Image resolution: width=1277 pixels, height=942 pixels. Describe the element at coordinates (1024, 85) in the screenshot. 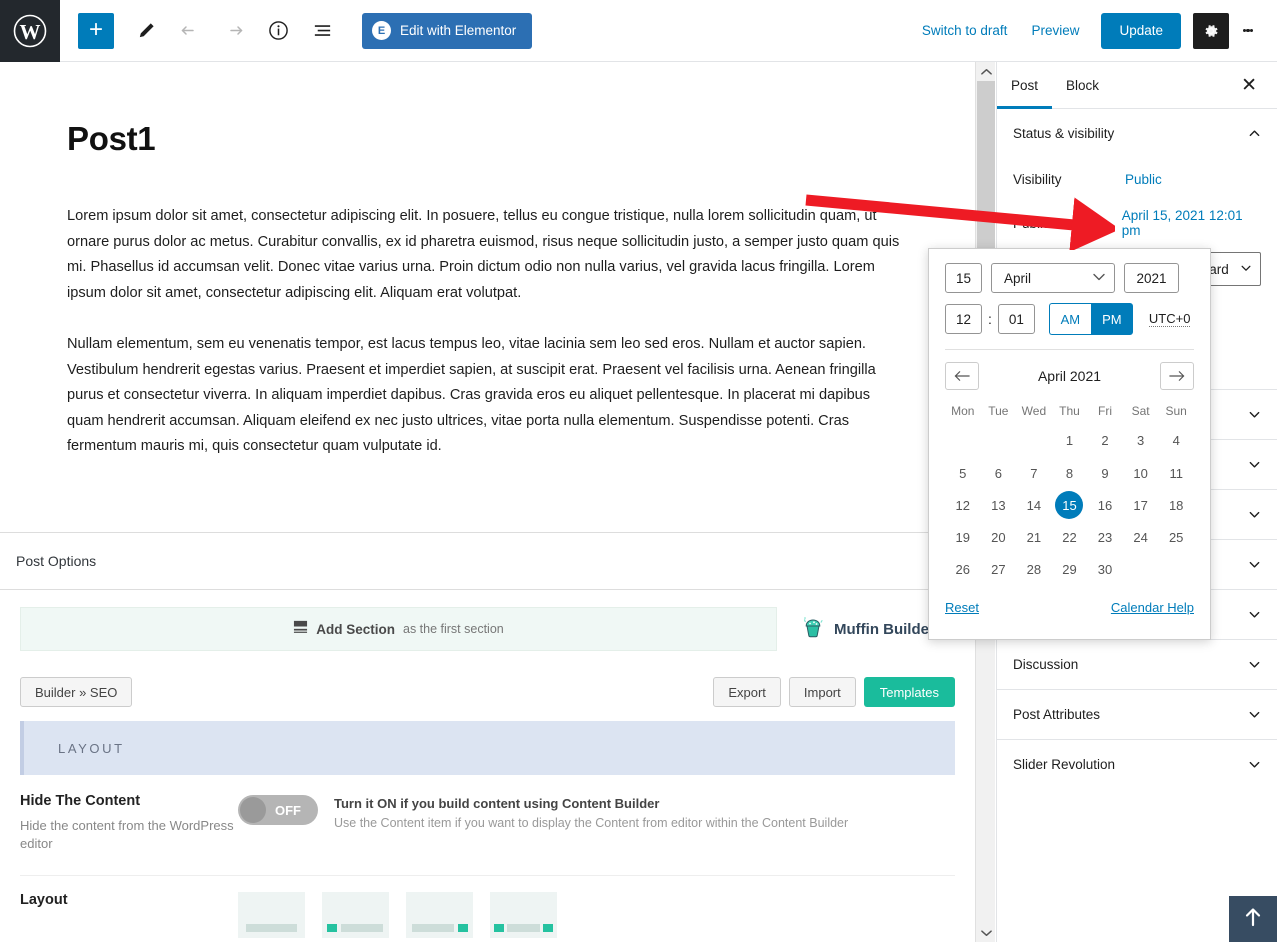

I see `tab-post: Post` at that location.